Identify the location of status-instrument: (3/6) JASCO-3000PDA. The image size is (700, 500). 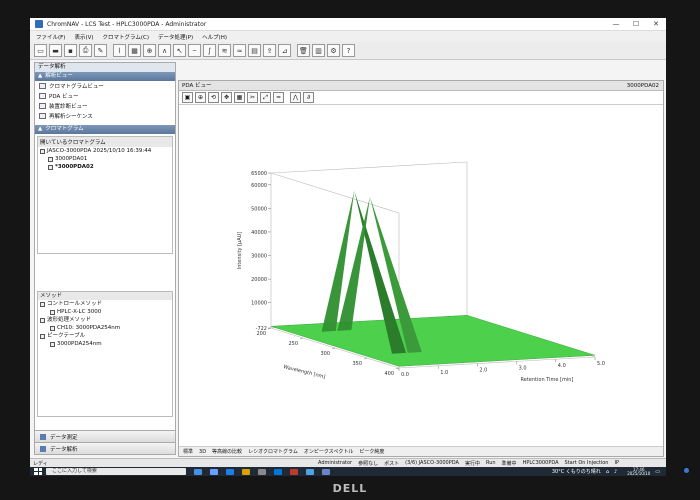
(432, 463).